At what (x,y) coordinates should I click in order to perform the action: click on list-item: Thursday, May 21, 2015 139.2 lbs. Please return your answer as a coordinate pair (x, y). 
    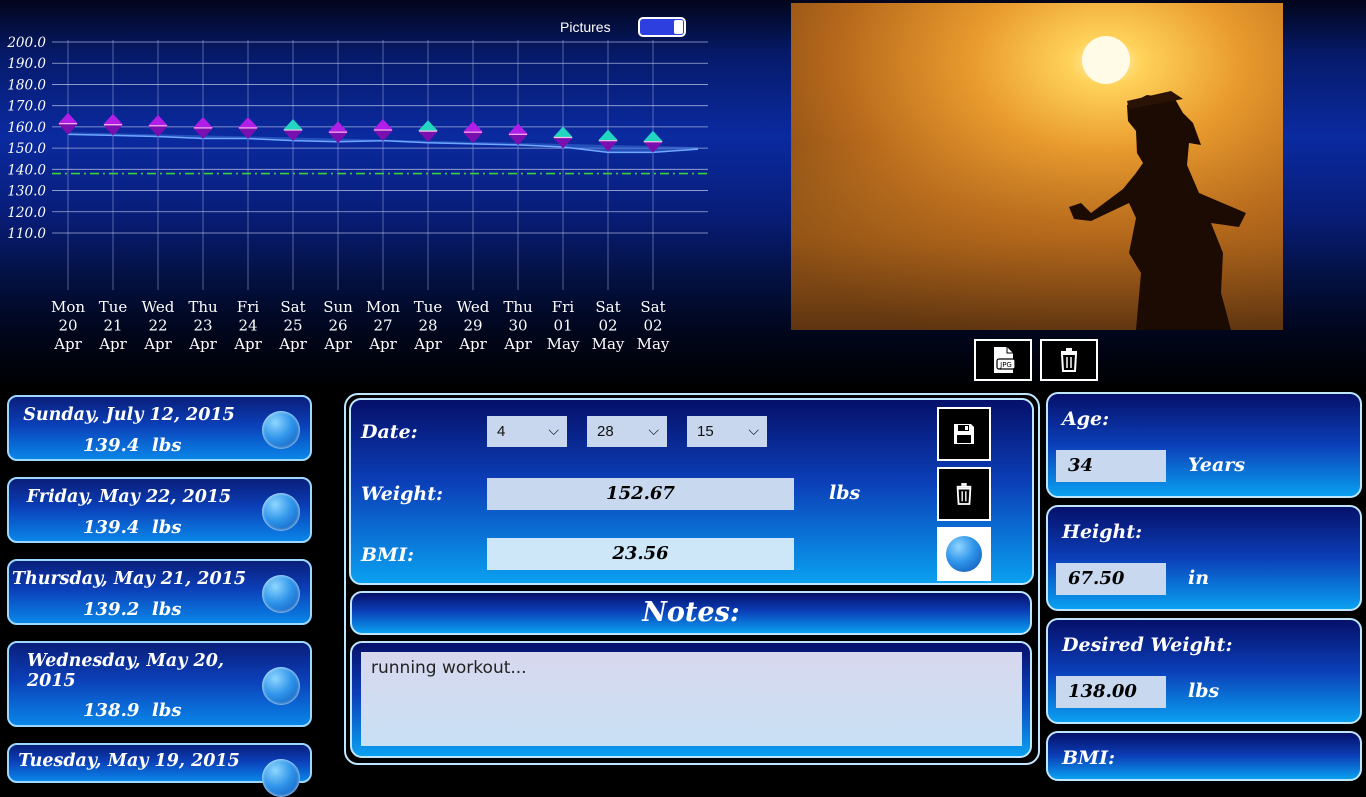
    Looking at the image, I should click on (159, 592).